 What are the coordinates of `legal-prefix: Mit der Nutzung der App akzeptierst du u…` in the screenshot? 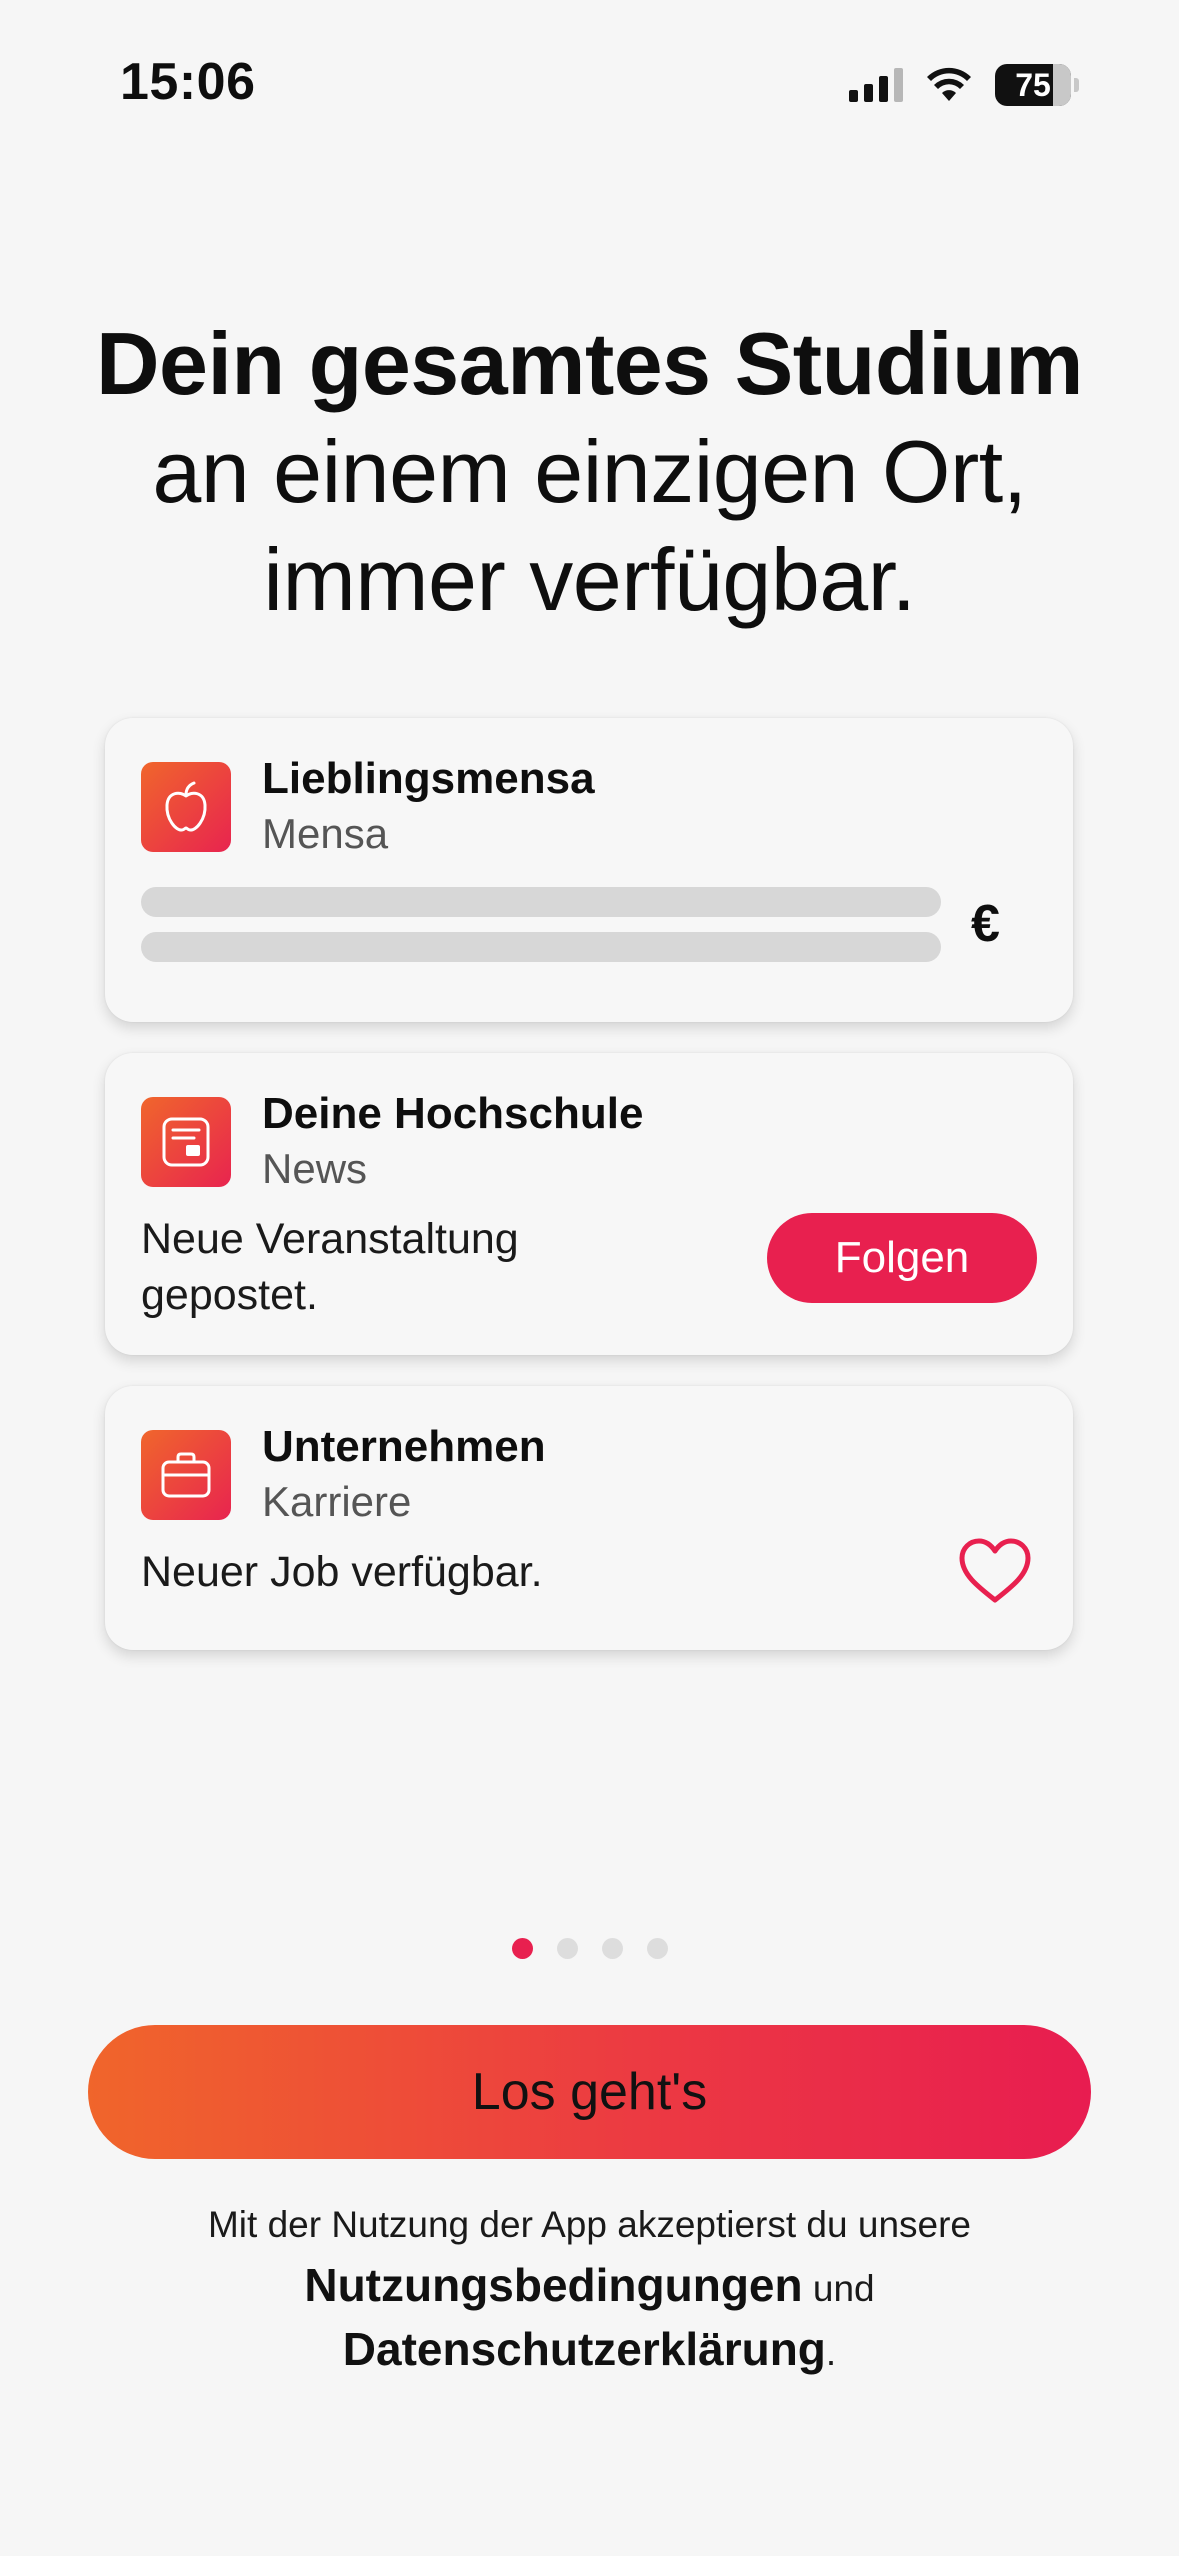 It's located at (589, 2224).